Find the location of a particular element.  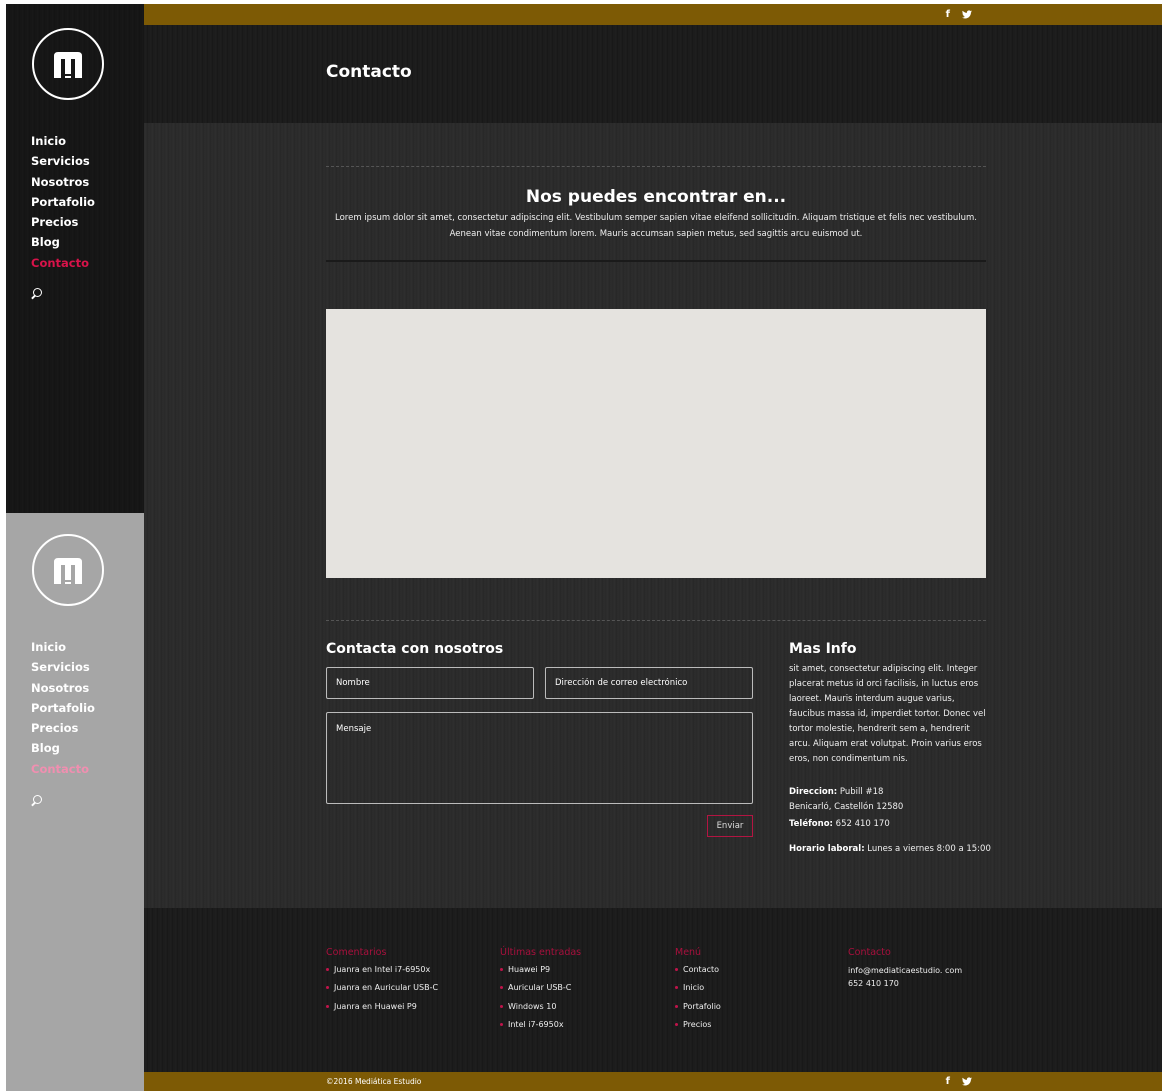

footer-comments-title: Comentarios is located at coordinates (356, 952).